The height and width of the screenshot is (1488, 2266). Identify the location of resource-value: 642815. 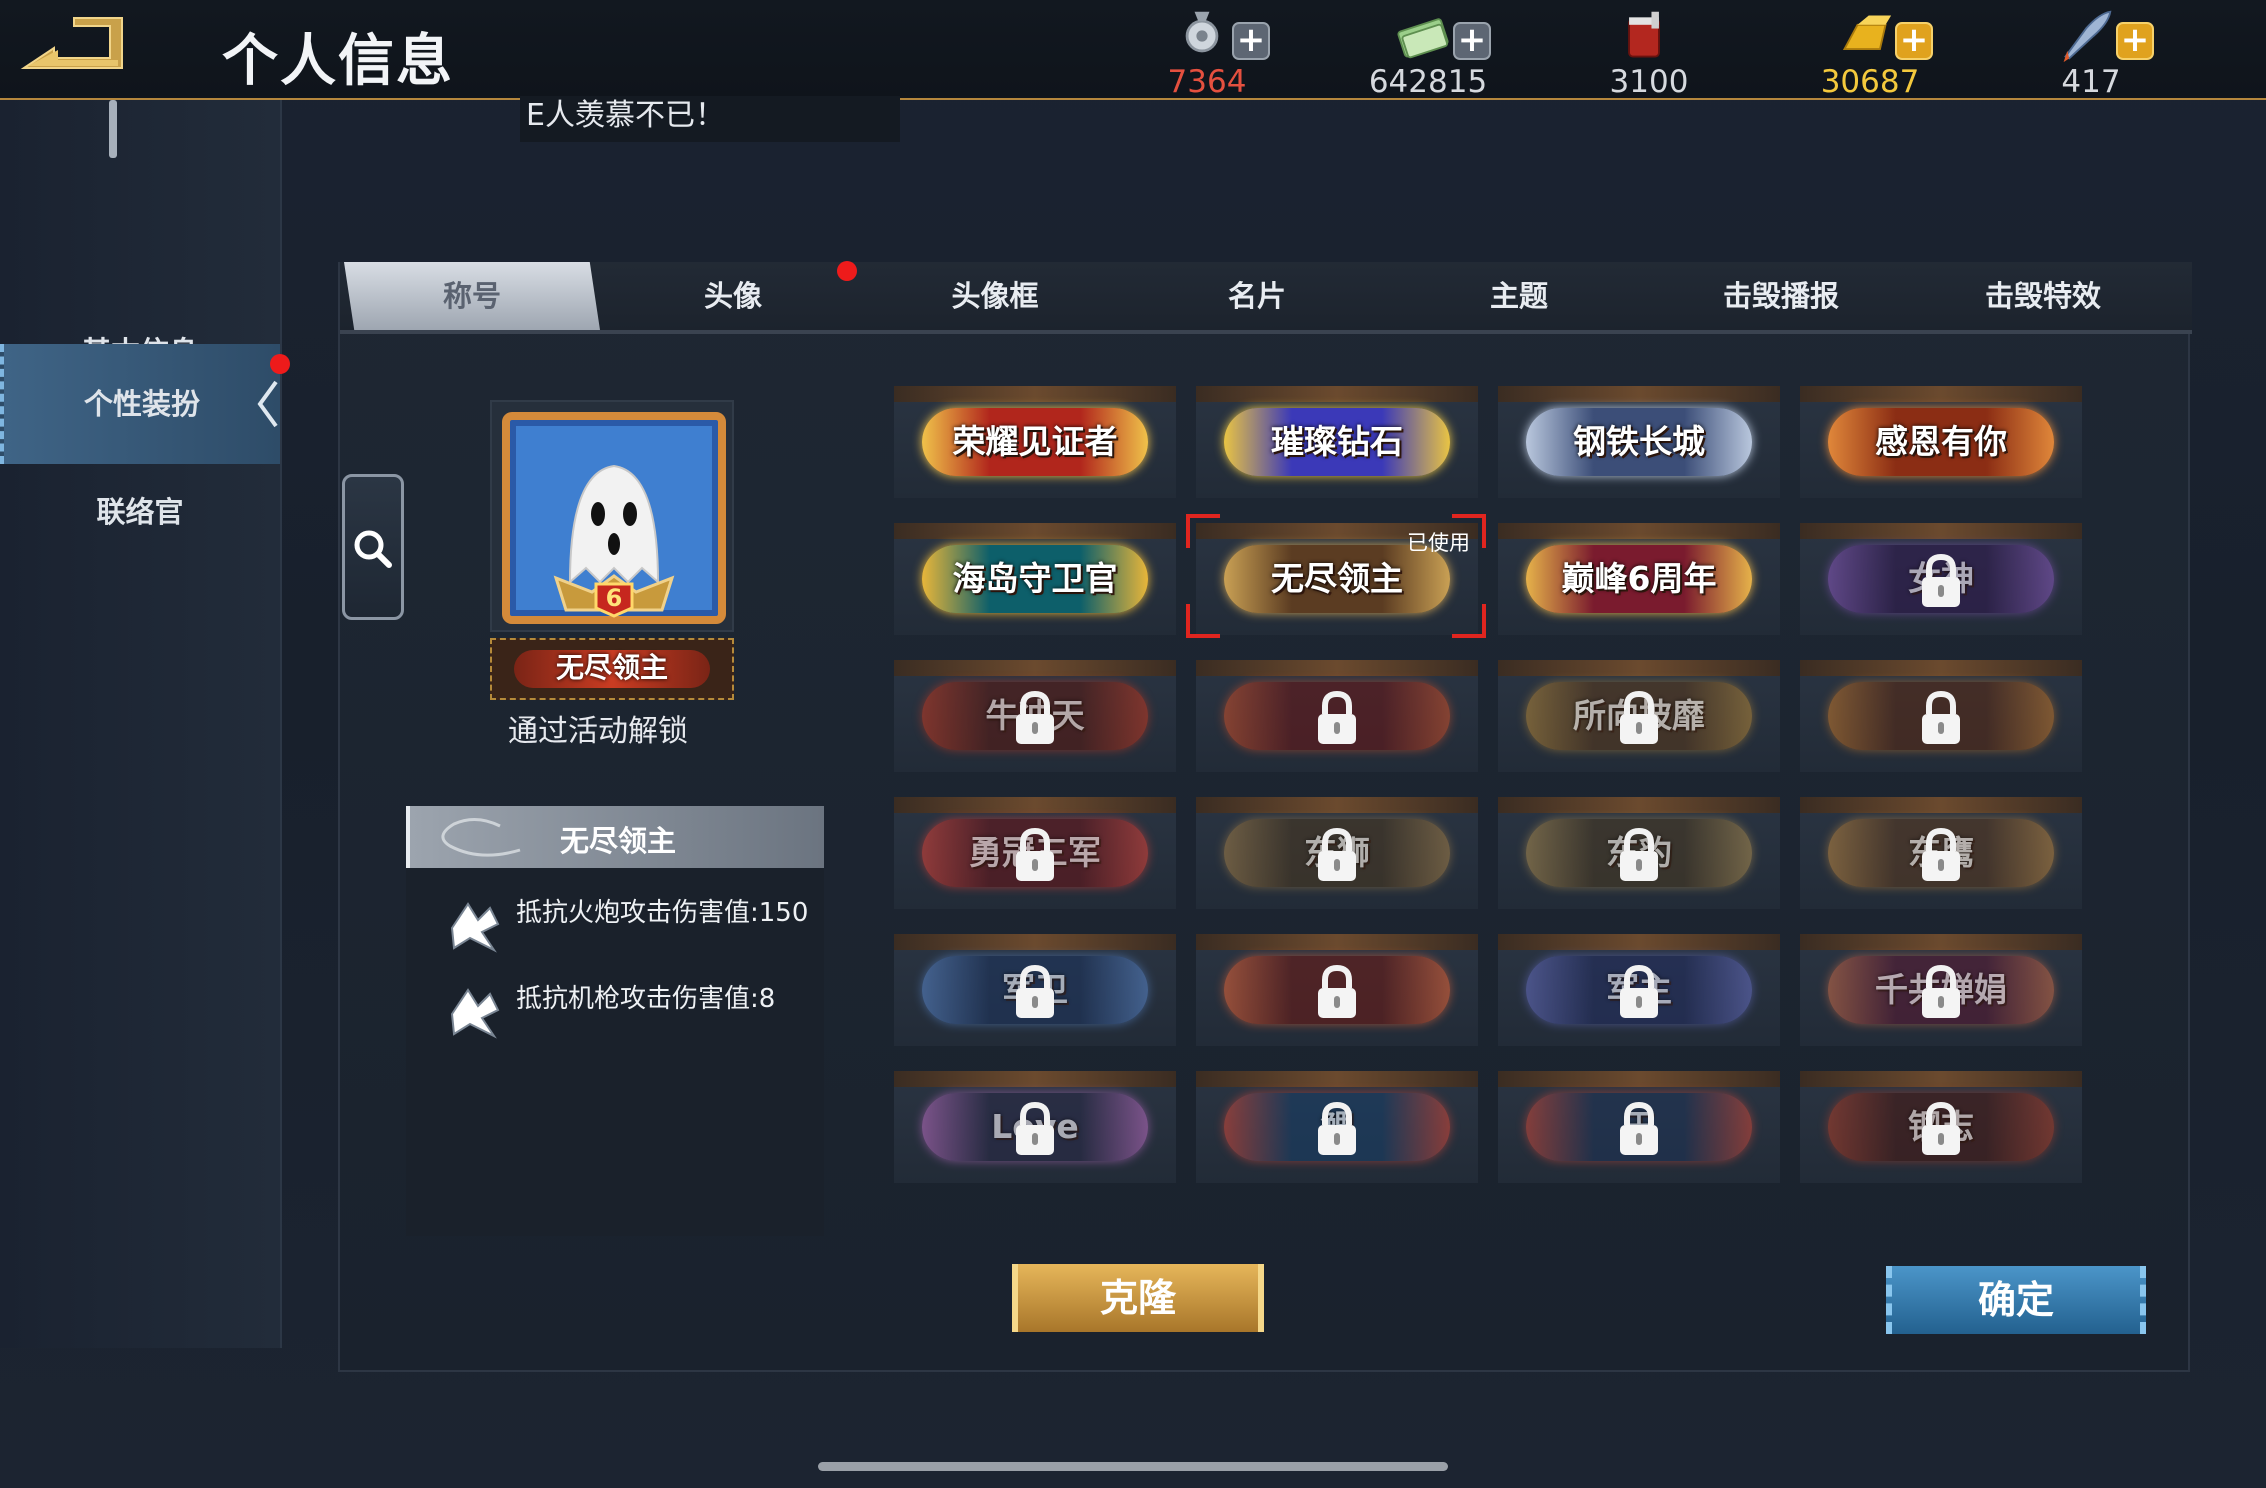
(1428, 82).